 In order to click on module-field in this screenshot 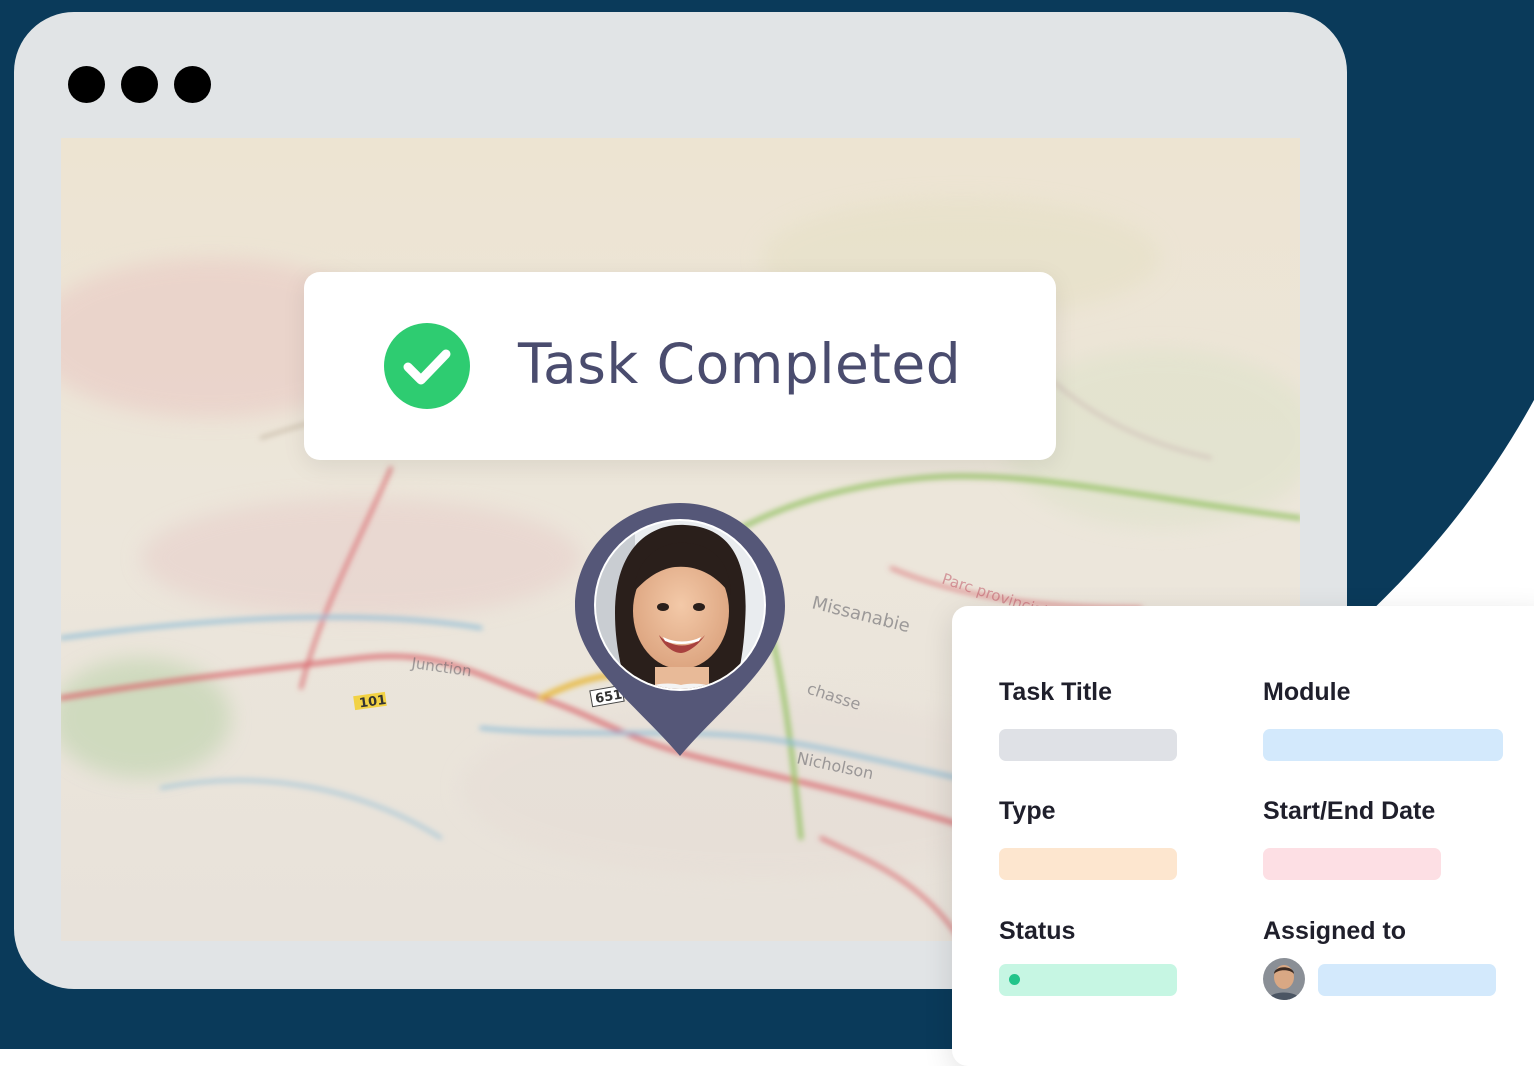, I will do `click(1383, 745)`.